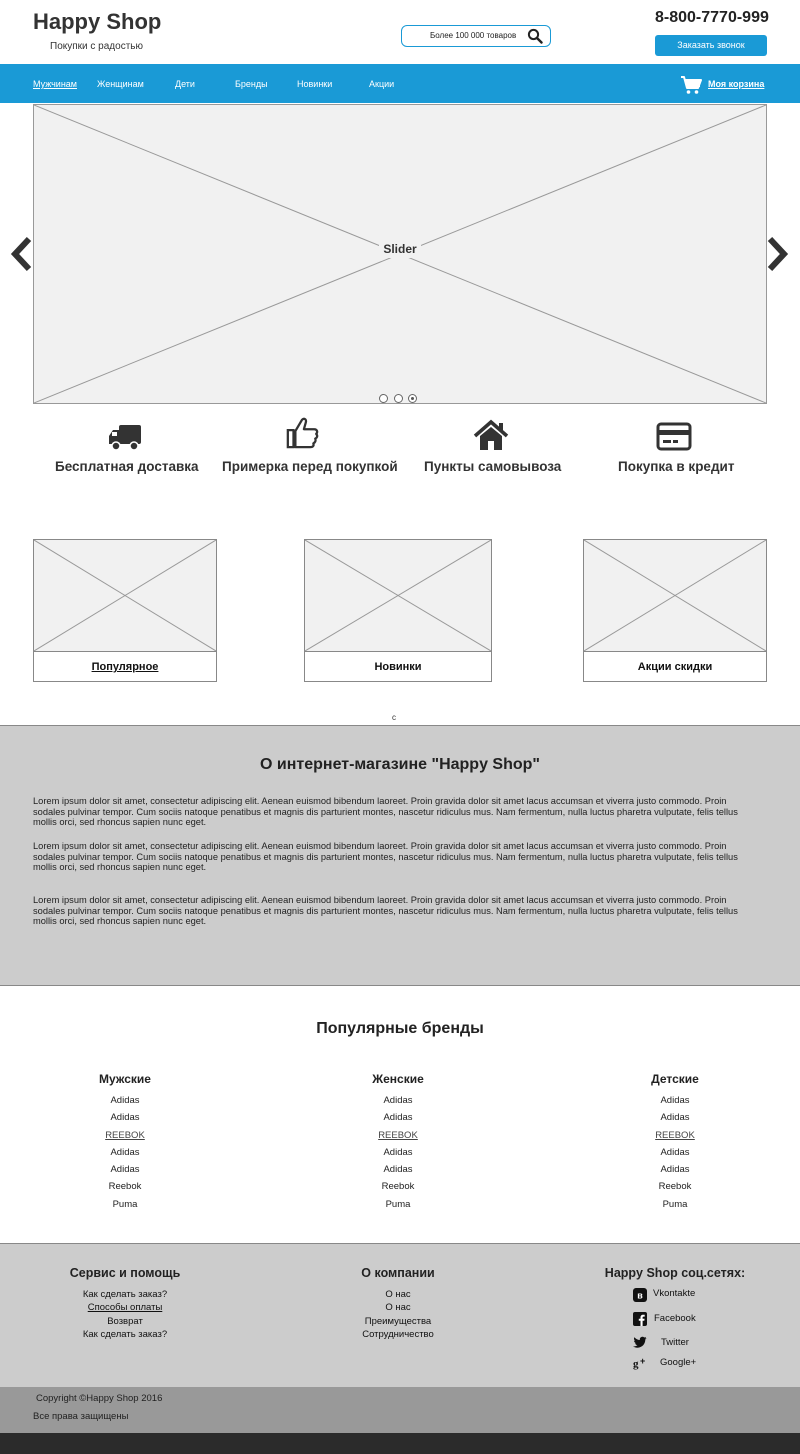  Describe the element at coordinates (125, 1079) in the screenshot. I see `brand-column-heading: Мужские` at that location.